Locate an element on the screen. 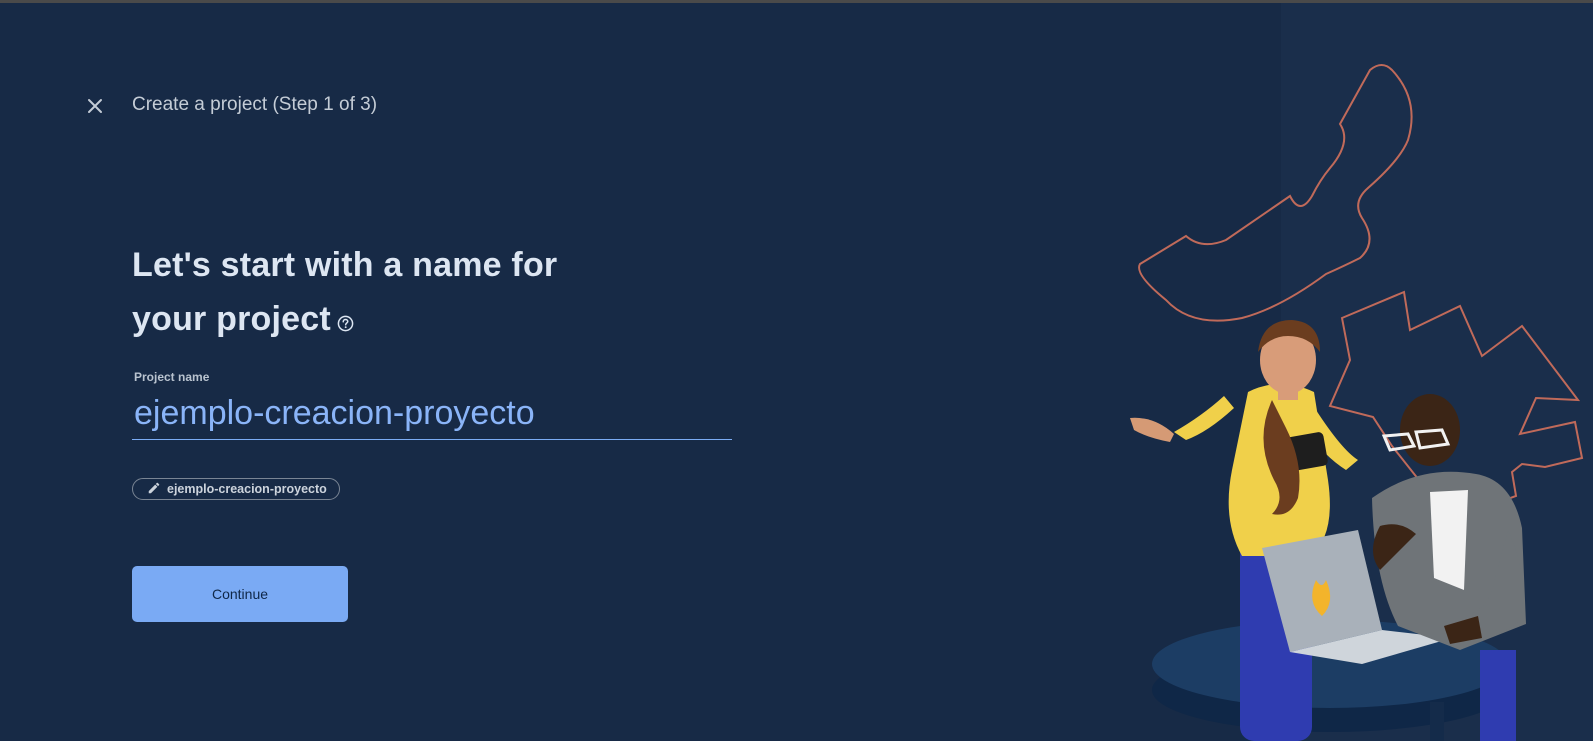  heading-line-2: your project is located at coordinates (392, 320).